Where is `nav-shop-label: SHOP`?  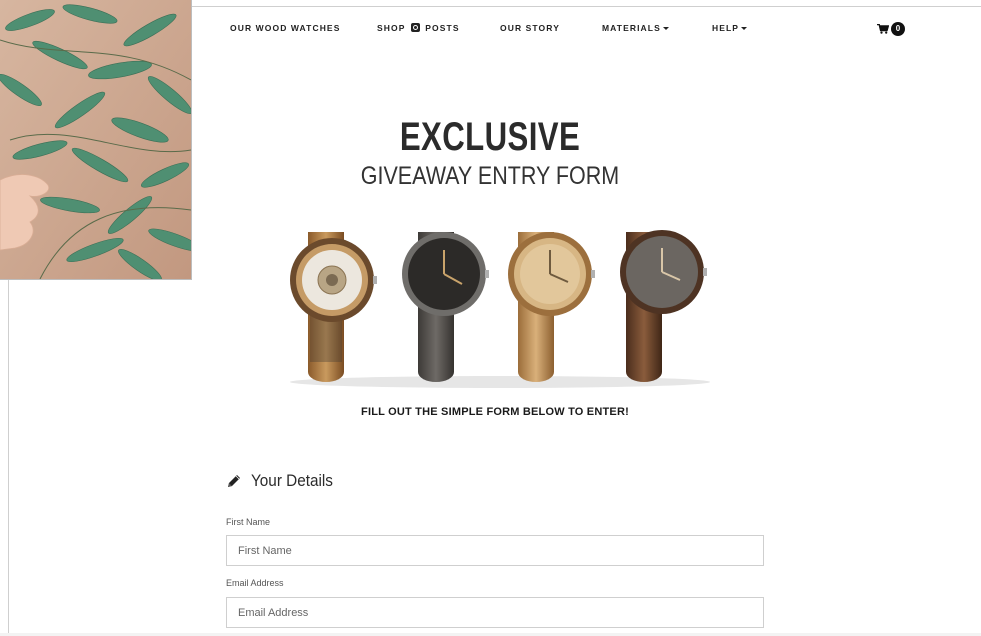
nav-shop-label: SHOP is located at coordinates (391, 28).